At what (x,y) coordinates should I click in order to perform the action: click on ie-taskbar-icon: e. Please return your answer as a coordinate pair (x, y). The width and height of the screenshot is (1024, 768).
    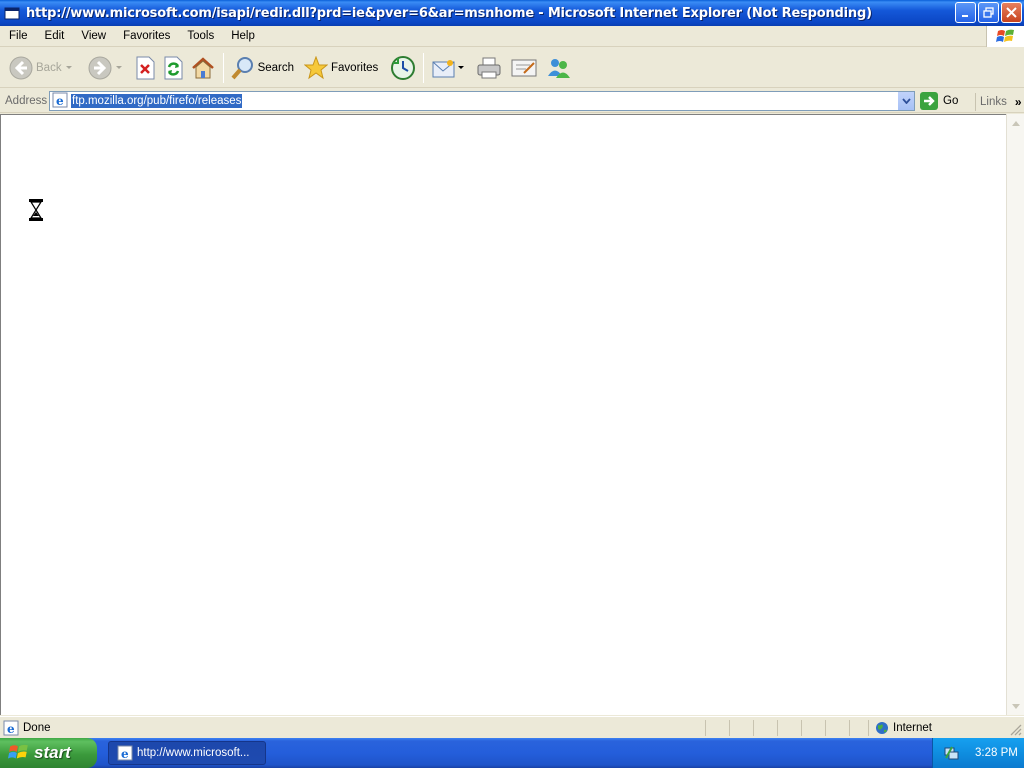
    Looking at the image, I should click on (125, 753).